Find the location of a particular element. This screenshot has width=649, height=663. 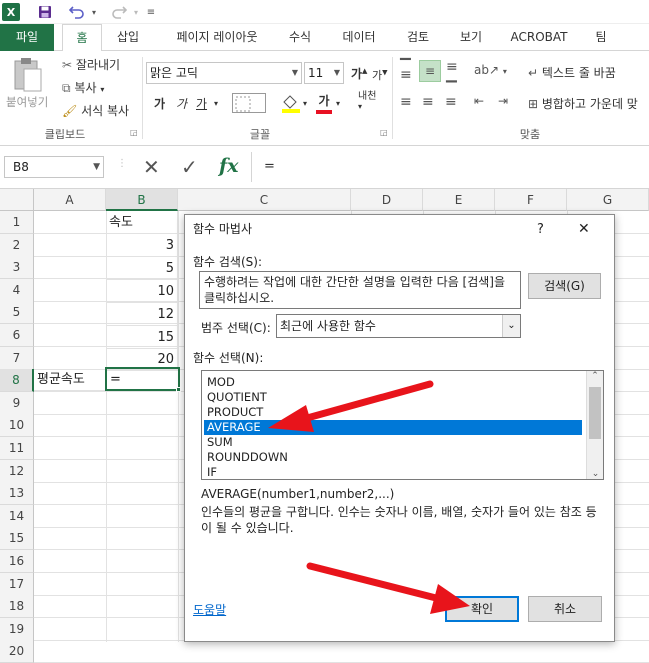

row-header-5: 5 is located at coordinates (17, 313).